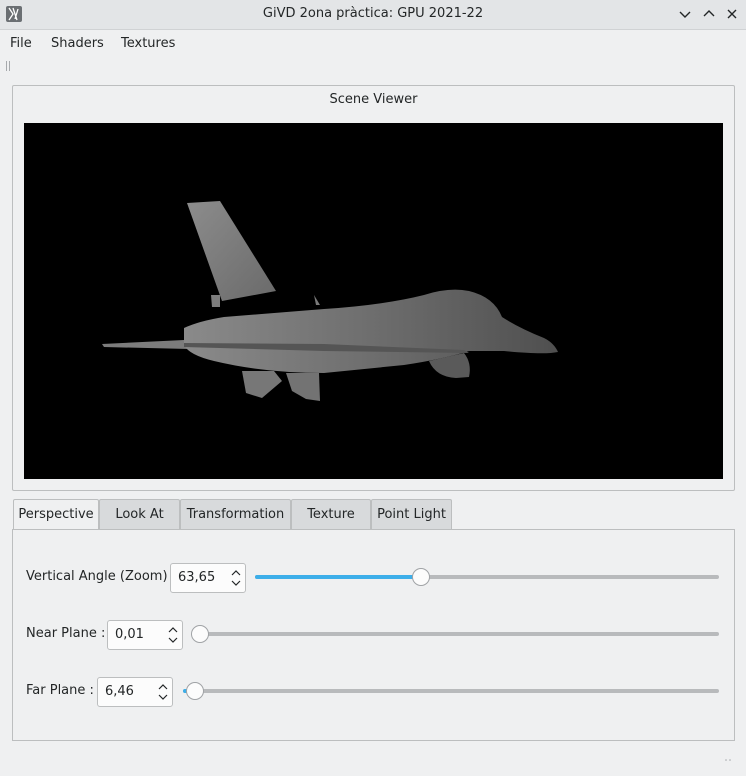  I want to click on tab-transformation: Transformation, so click(235, 514).